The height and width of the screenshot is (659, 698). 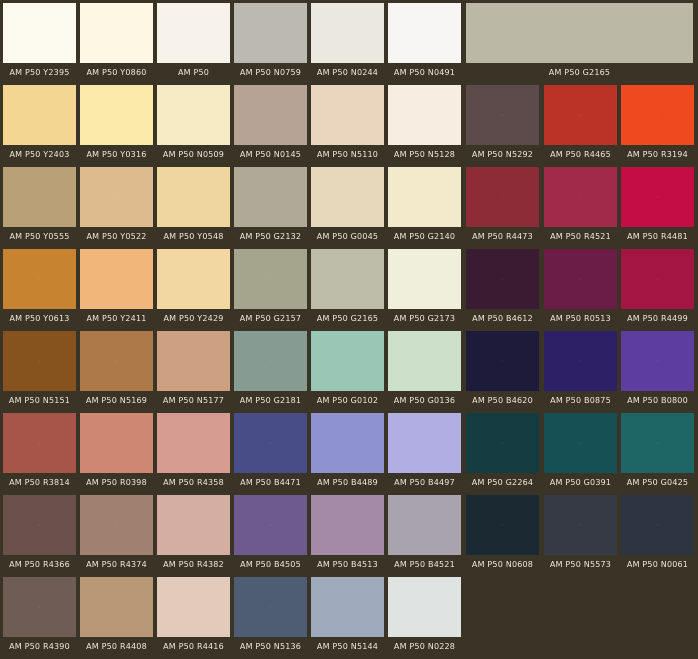 What do you see at coordinates (424, 400) in the screenshot?
I see `swatch-code-label: AM P50 G0136` at bounding box center [424, 400].